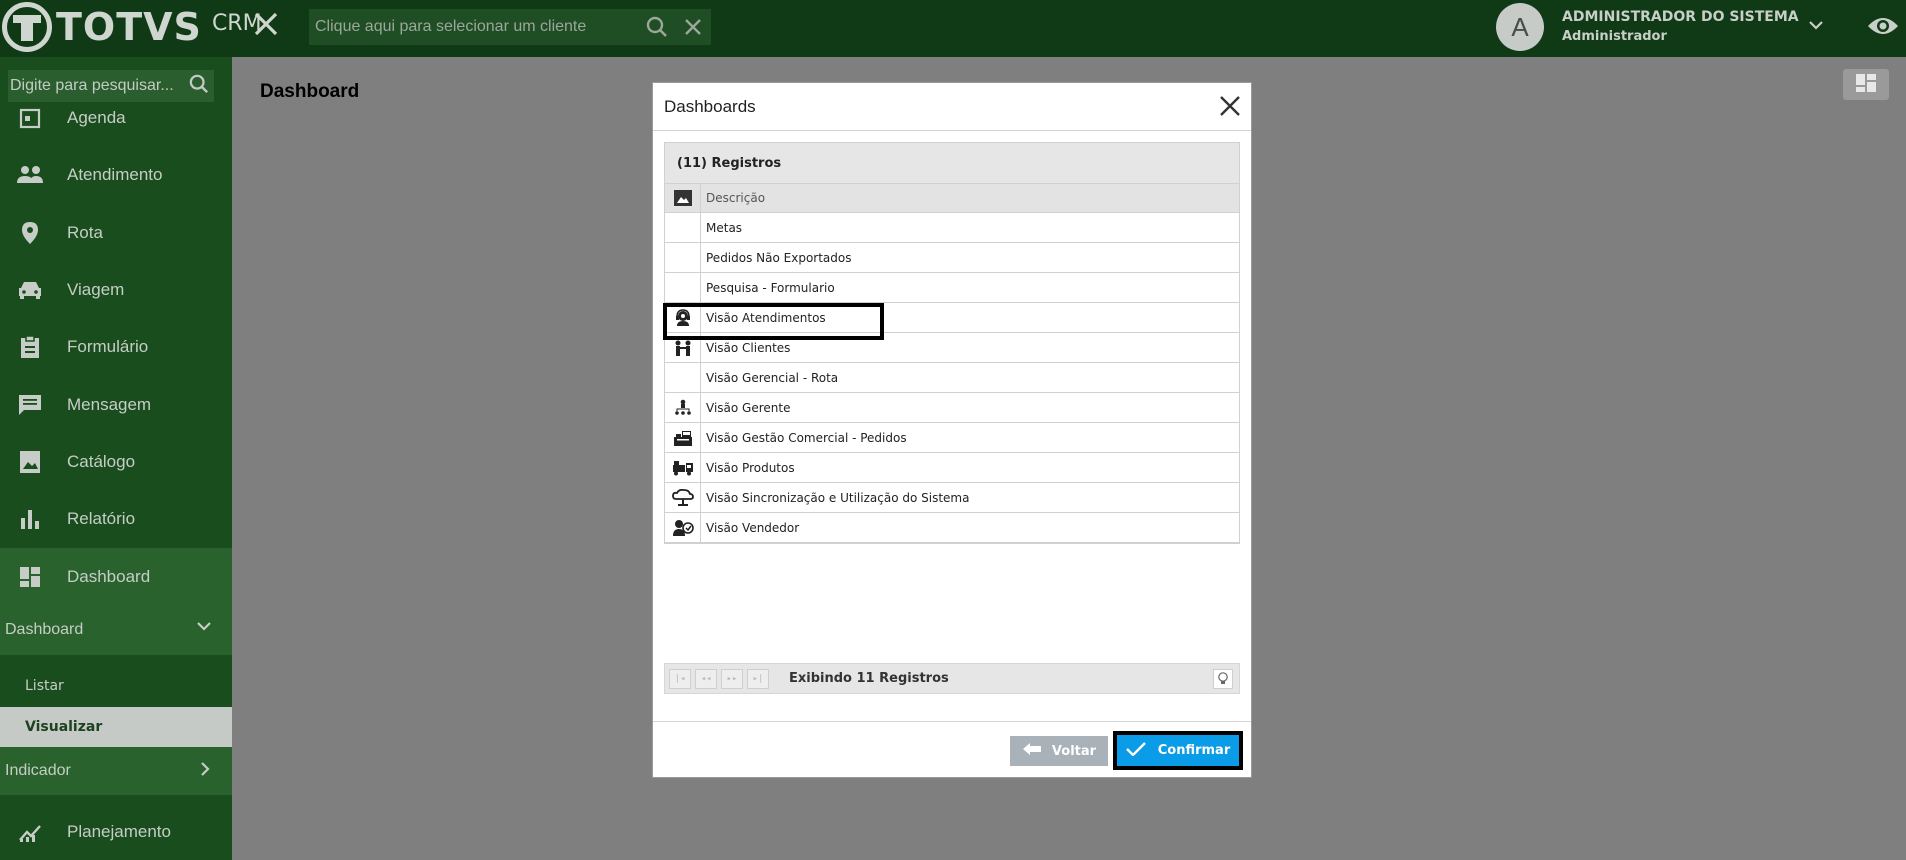 The image size is (1906, 860). What do you see at coordinates (952, 678) in the screenshot?
I see `grid-pager: |◂ ◂◂ ▸▸ ▸| Exibindo 11 Registros` at bounding box center [952, 678].